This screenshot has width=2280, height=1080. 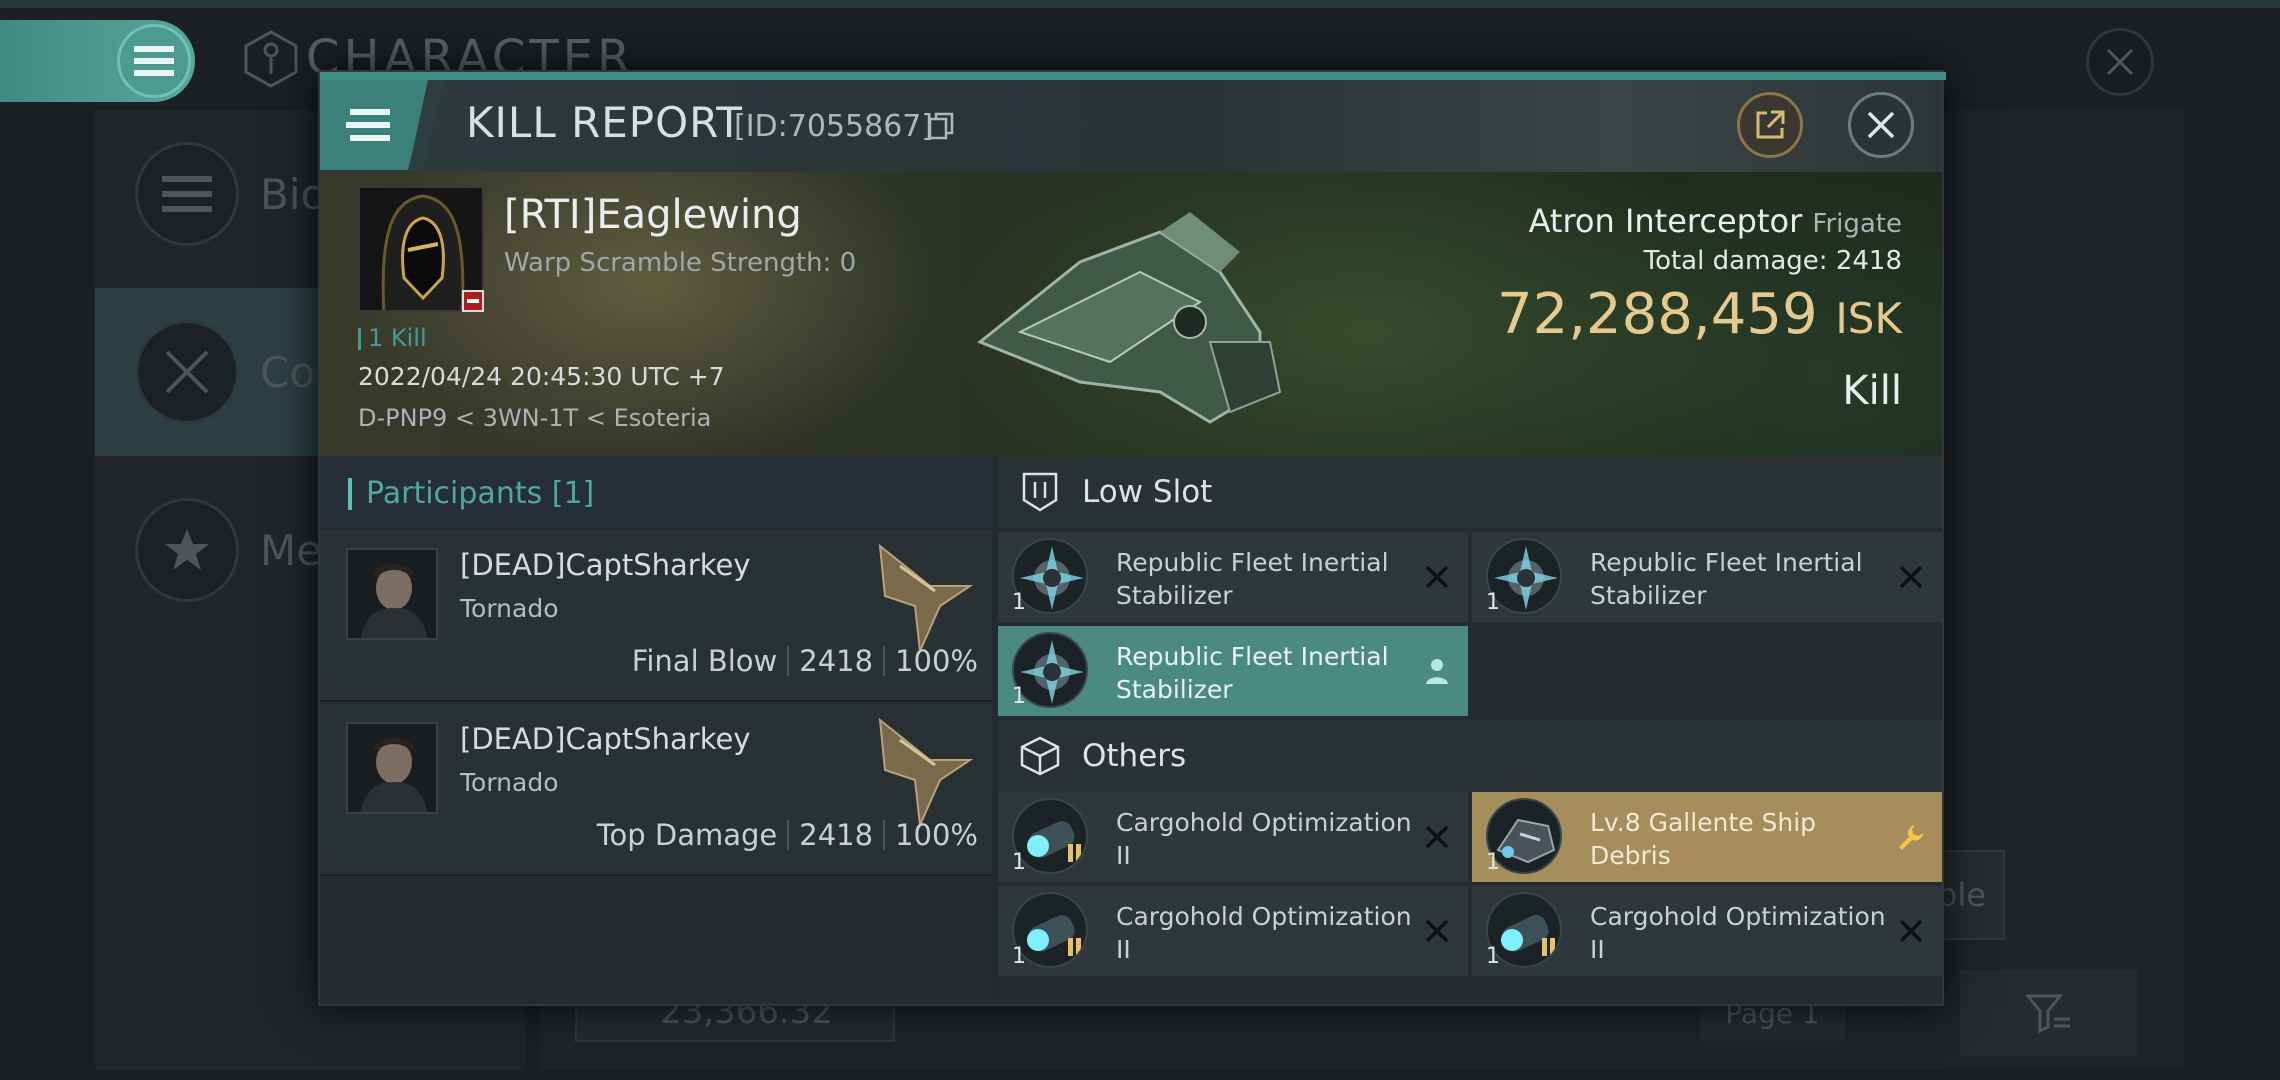 What do you see at coordinates (350, 494) in the screenshot?
I see `header-marker` at bounding box center [350, 494].